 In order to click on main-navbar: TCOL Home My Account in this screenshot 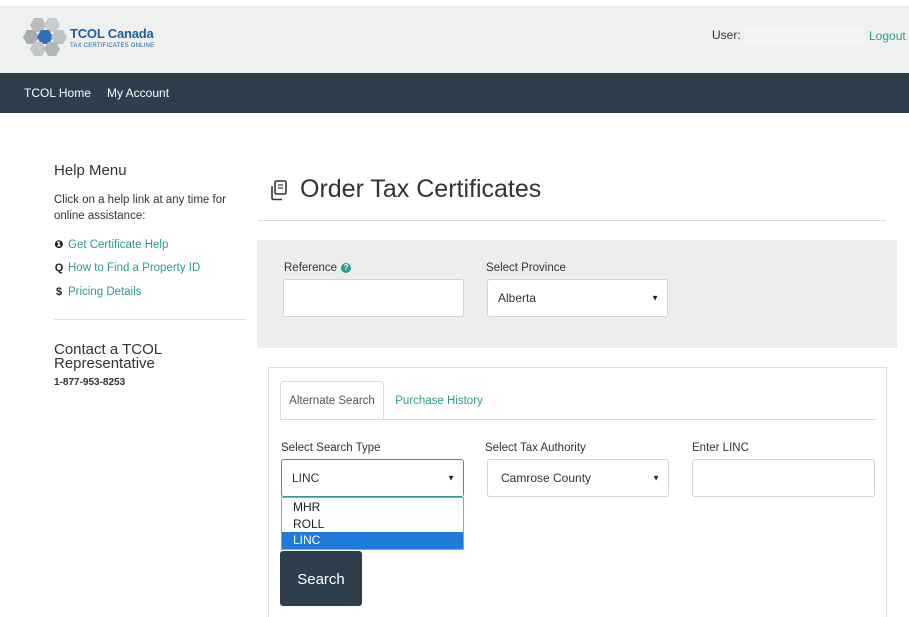, I will do `click(454, 93)`.